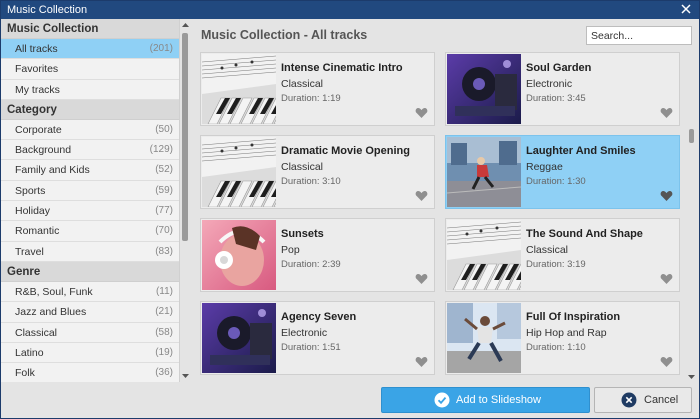 This screenshot has width=700, height=419. What do you see at coordinates (559, 68) in the screenshot?
I see `track-name: Soul Garden` at bounding box center [559, 68].